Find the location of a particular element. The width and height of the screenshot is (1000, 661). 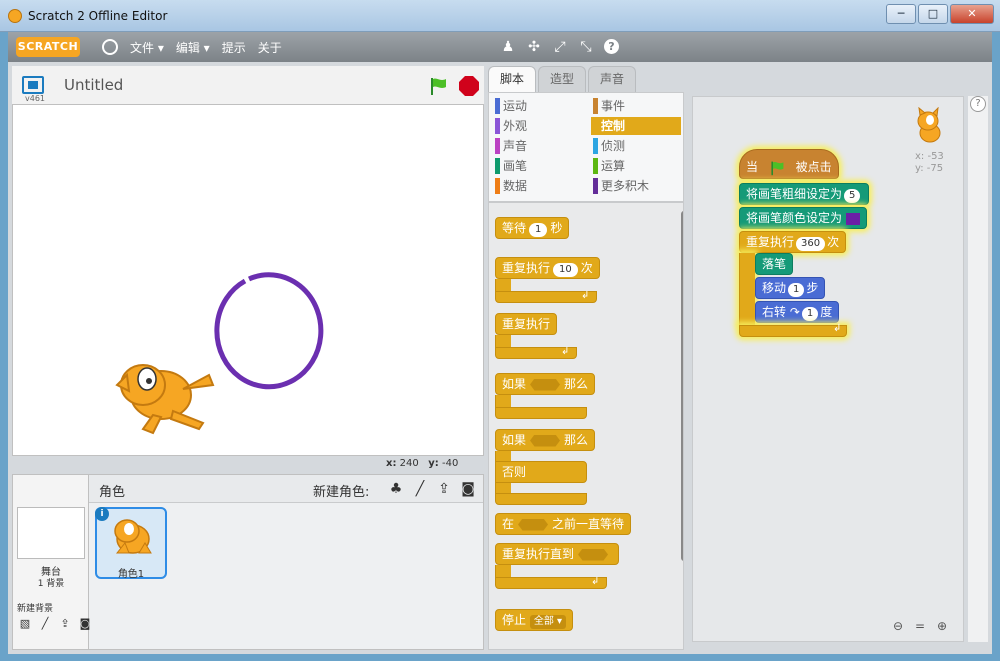

category-data: 数据 is located at coordinates (538, 186).